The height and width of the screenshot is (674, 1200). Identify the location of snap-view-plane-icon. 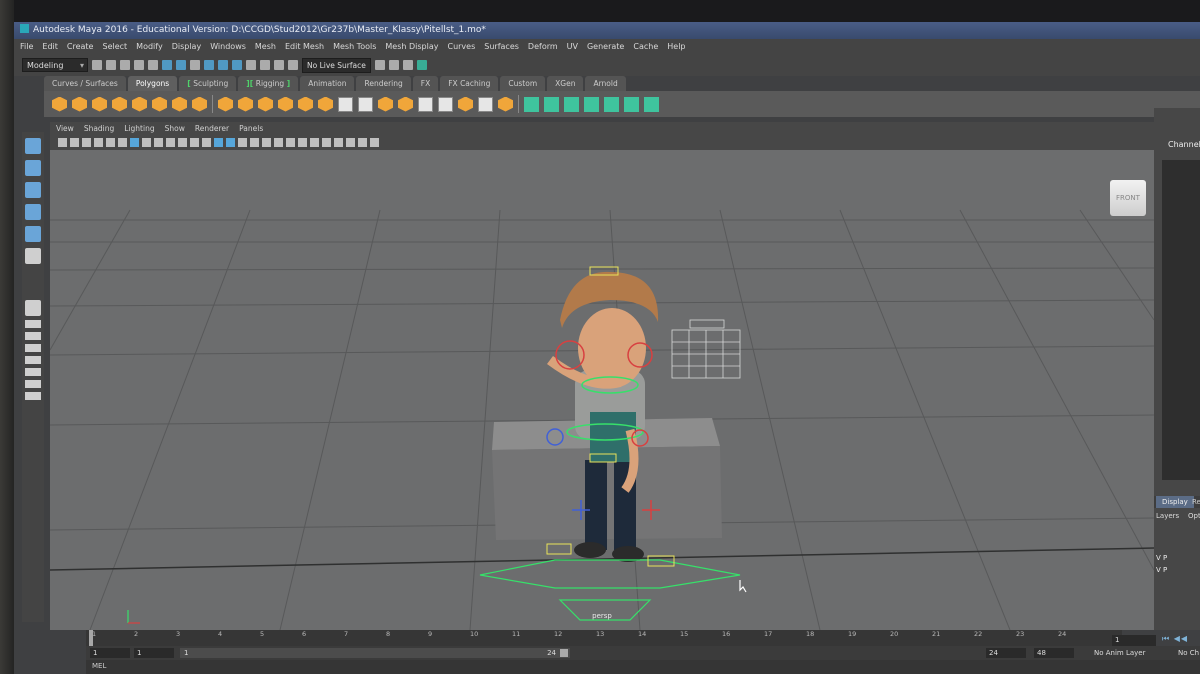
(251, 65).